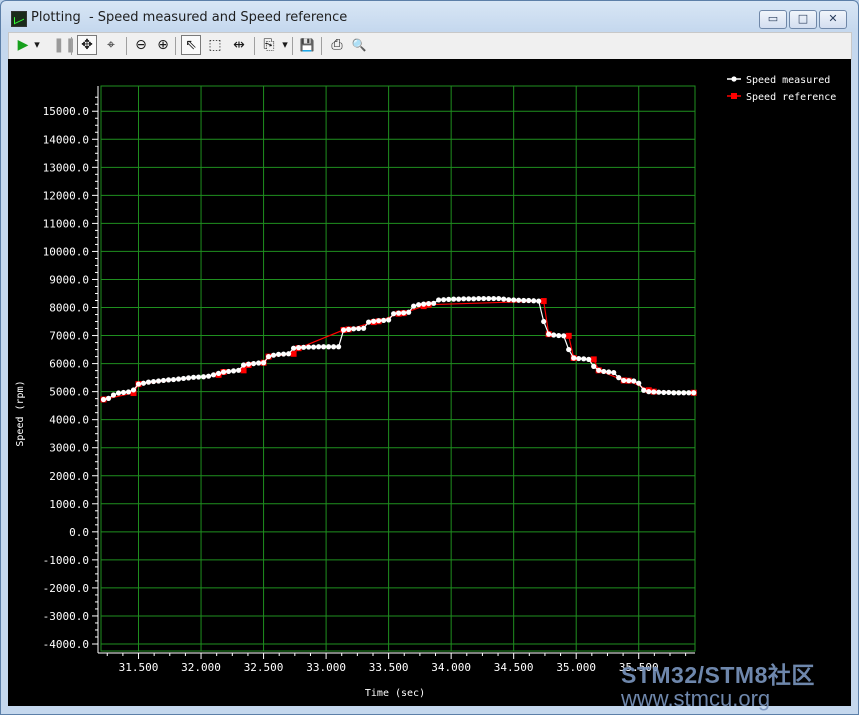 Image resolution: width=859 pixels, height=715 pixels. Describe the element at coordinates (37, 45) in the screenshot. I see `play-dropdown-icon: ▾` at that location.